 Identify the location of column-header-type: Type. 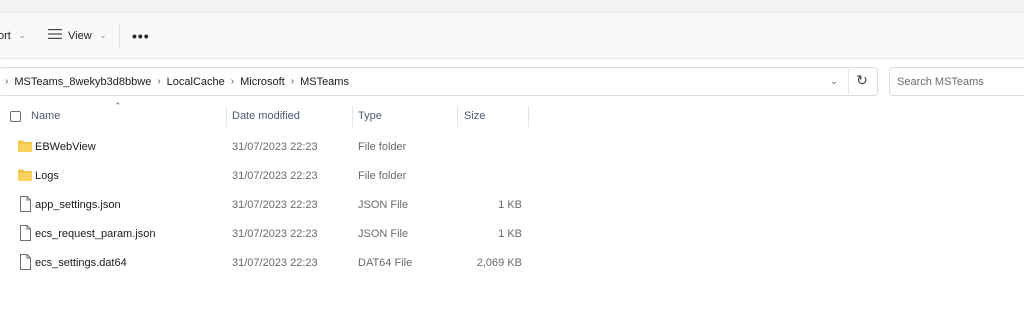
(370, 116).